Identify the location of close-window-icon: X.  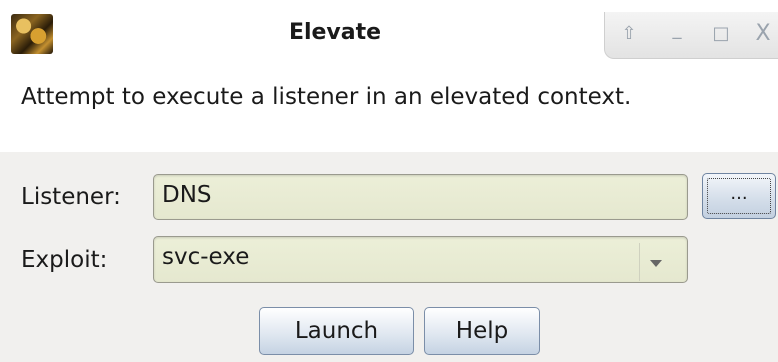
(763, 34).